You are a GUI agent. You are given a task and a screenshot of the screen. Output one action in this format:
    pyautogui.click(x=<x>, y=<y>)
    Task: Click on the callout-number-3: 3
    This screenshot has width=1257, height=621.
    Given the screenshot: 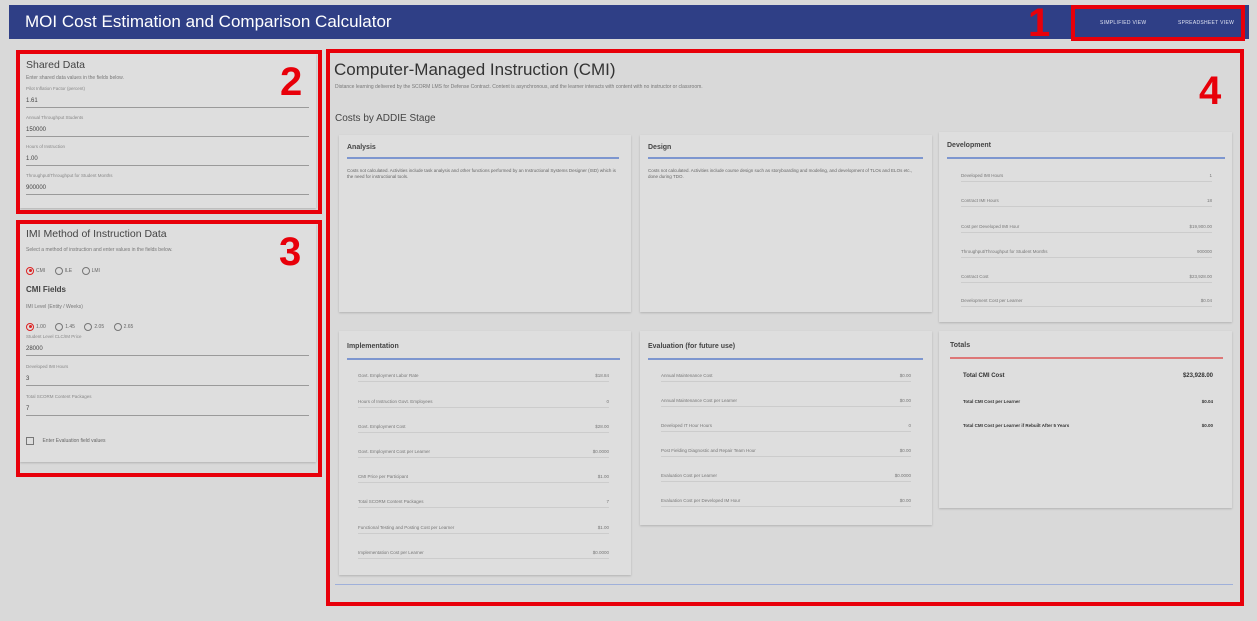 What is the action you would take?
    pyautogui.click(x=290, y=252)
    